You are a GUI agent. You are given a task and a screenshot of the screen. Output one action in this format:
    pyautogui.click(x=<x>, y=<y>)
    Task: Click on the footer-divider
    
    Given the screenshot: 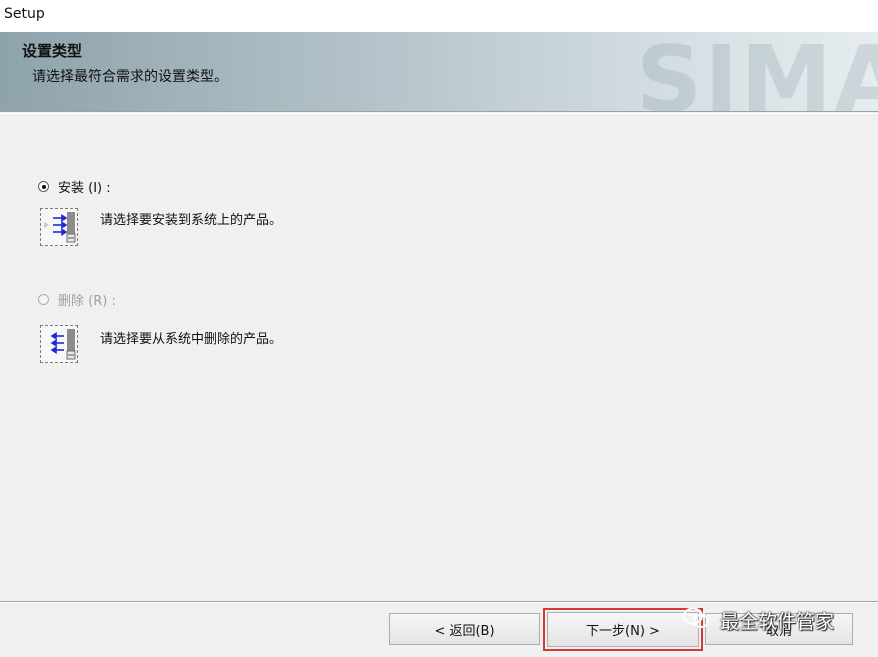 What is the action you would take?
    pyautogui.click(x=439, y=602)
    